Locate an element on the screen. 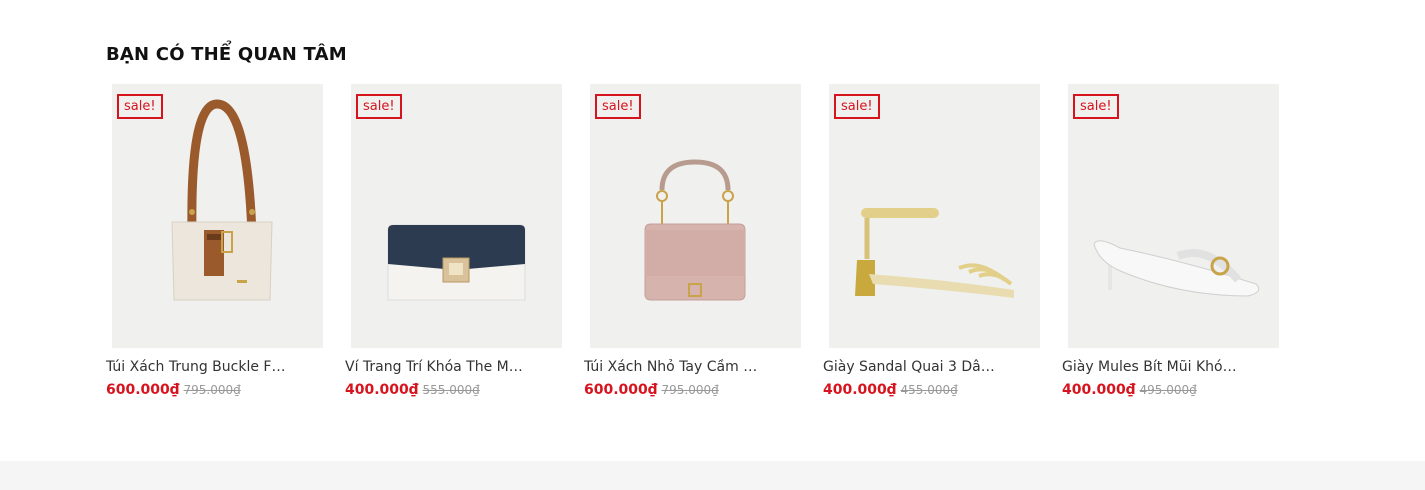 The width and height of the screenshot is (1425, 490). product-name: Túi Xách Trung Buckle Flap is located at coordinates (196, 367).